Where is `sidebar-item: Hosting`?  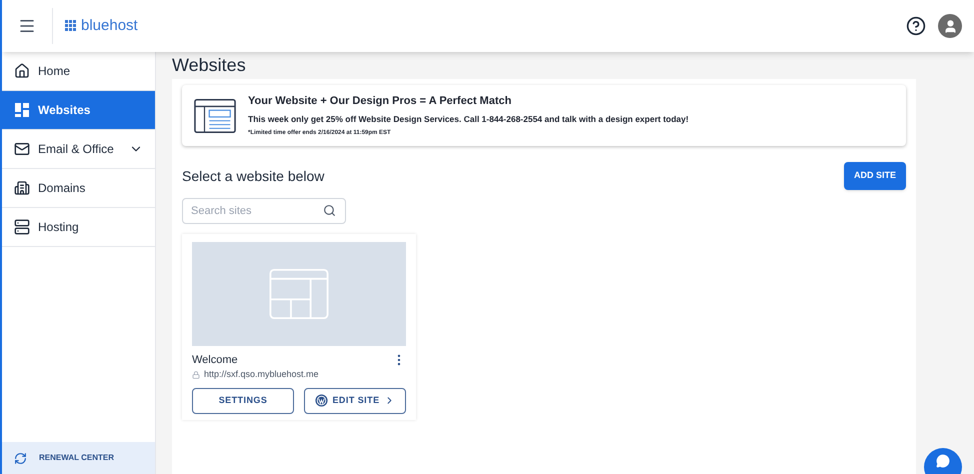 sidebar-item: Hosting is located at coordinates (78, 227).